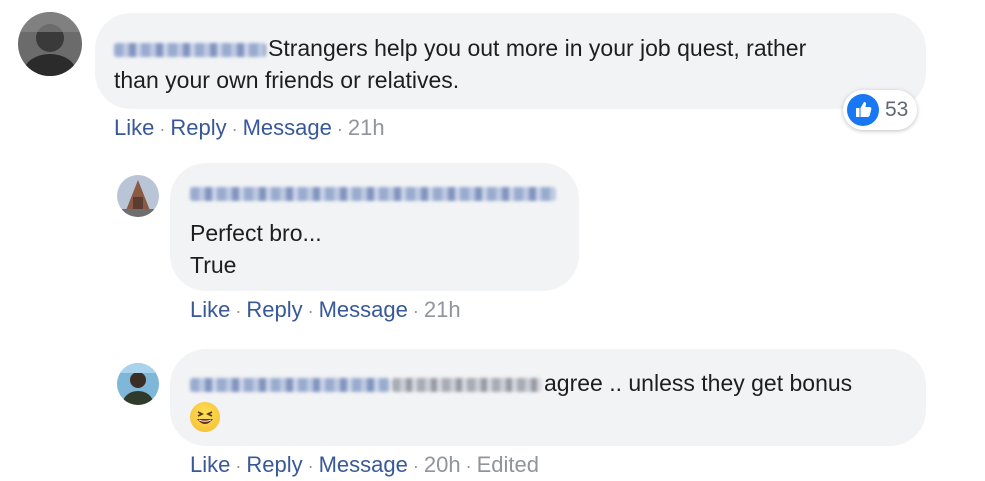  I want to click on author-name, so click(374, 199).